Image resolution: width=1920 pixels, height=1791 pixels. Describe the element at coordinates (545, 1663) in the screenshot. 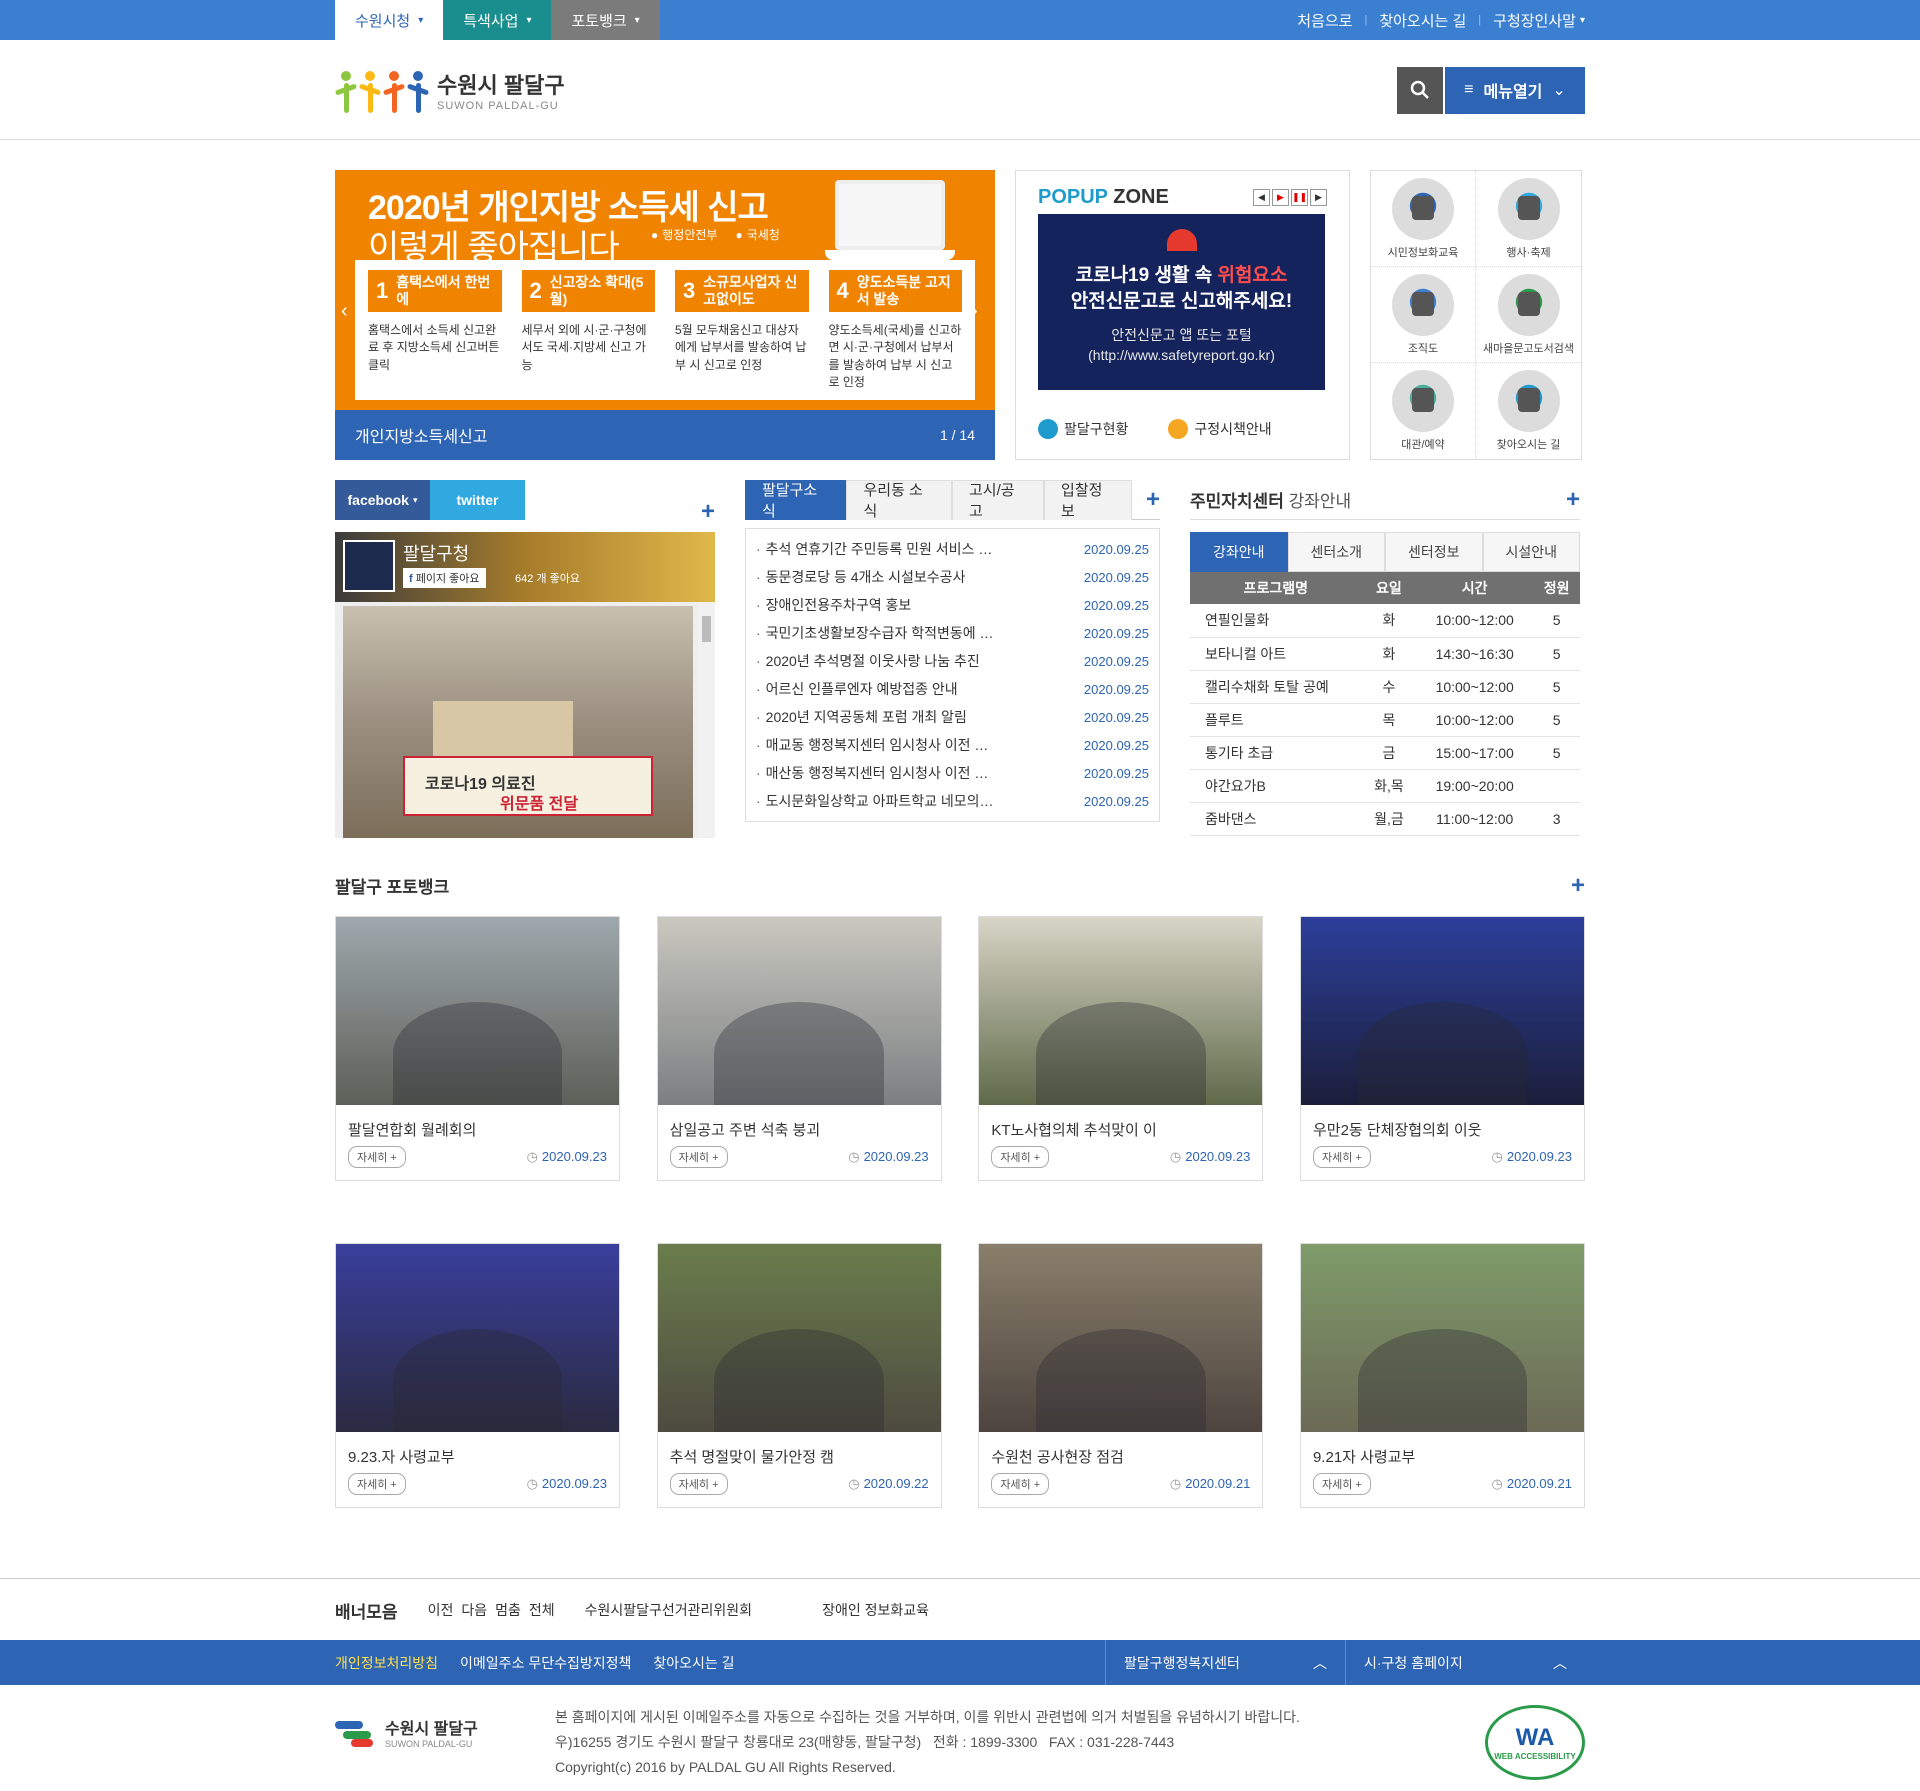

I see `link-email-policy: 이메일주소 무단수집방지정책` at that location.